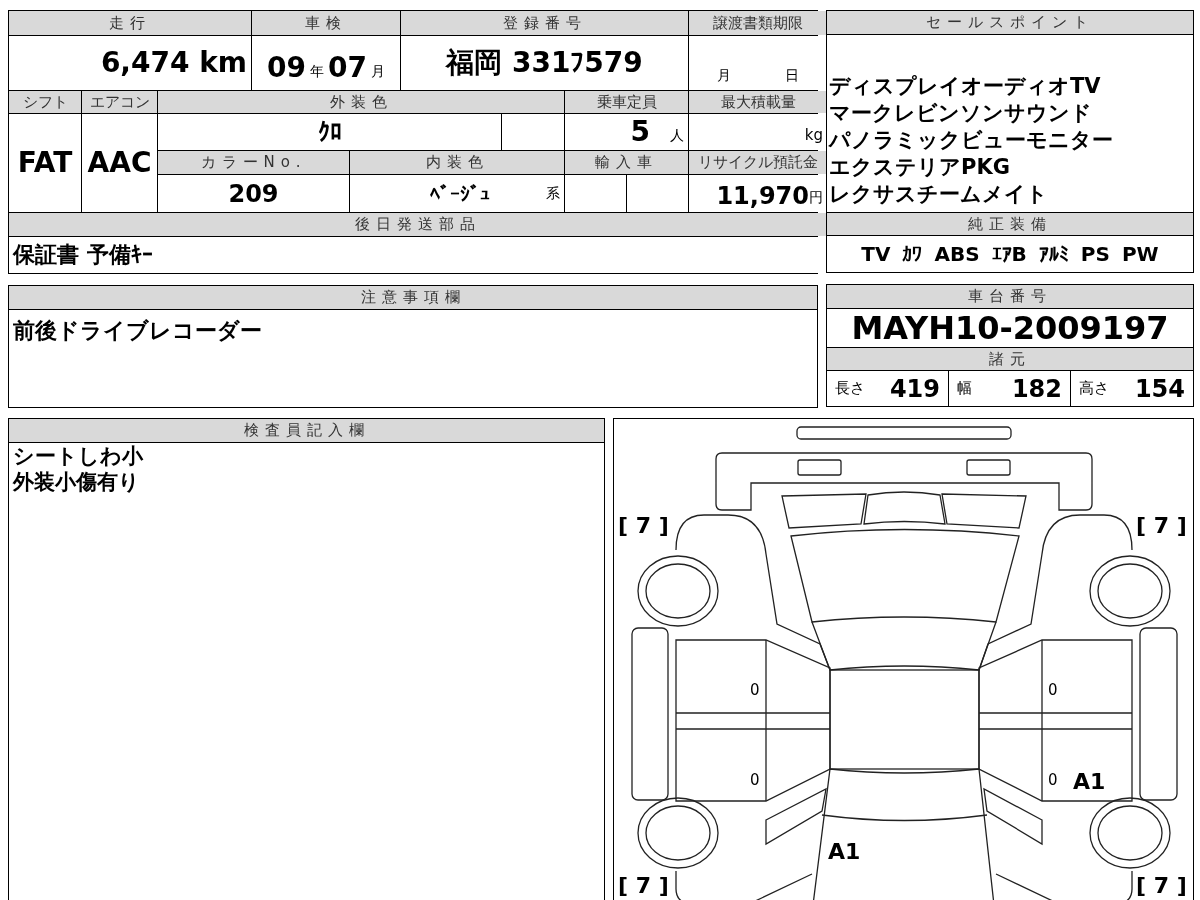  What do you see at coordinates (758, 102) in the screenshot?
I see `column-header: 最大積載量` at bounding box center [758, 102].